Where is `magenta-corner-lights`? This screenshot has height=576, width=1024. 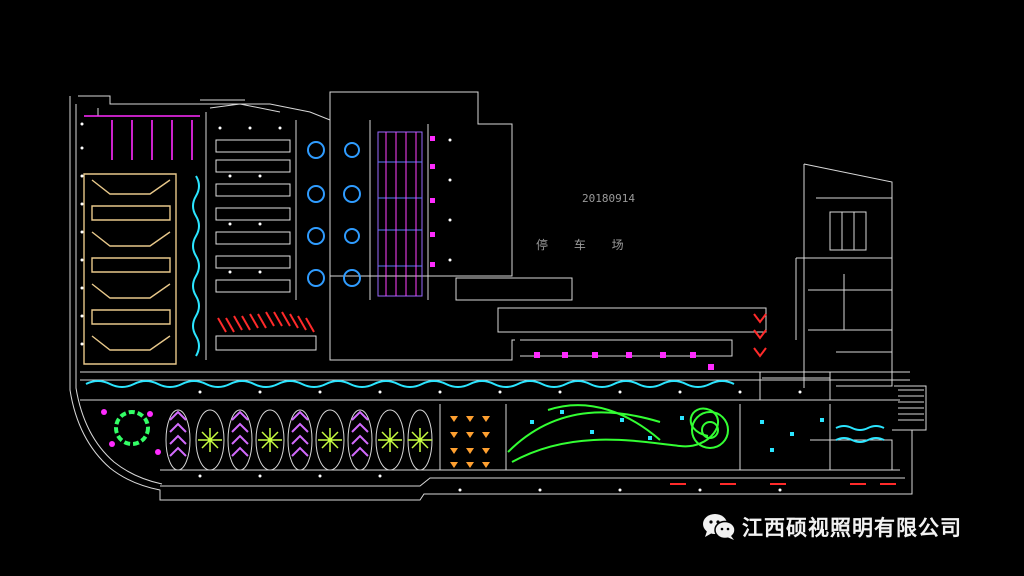 magenta-corner-lights is located at coordinates (131, 432).